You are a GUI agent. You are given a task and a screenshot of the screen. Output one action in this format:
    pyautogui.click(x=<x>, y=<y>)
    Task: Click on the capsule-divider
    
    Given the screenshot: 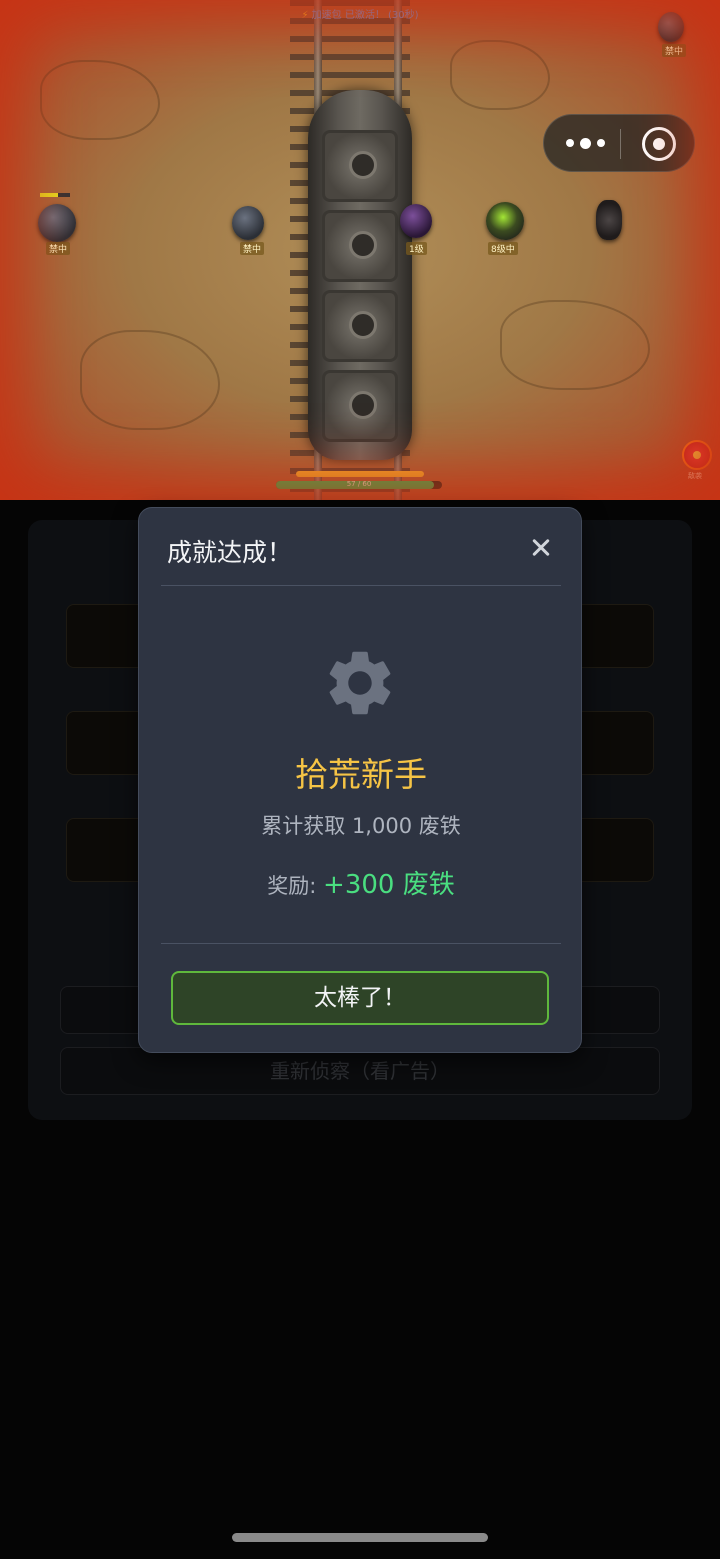 What is the action you would take?
    pyautogui.click(x=620, y=144)
    